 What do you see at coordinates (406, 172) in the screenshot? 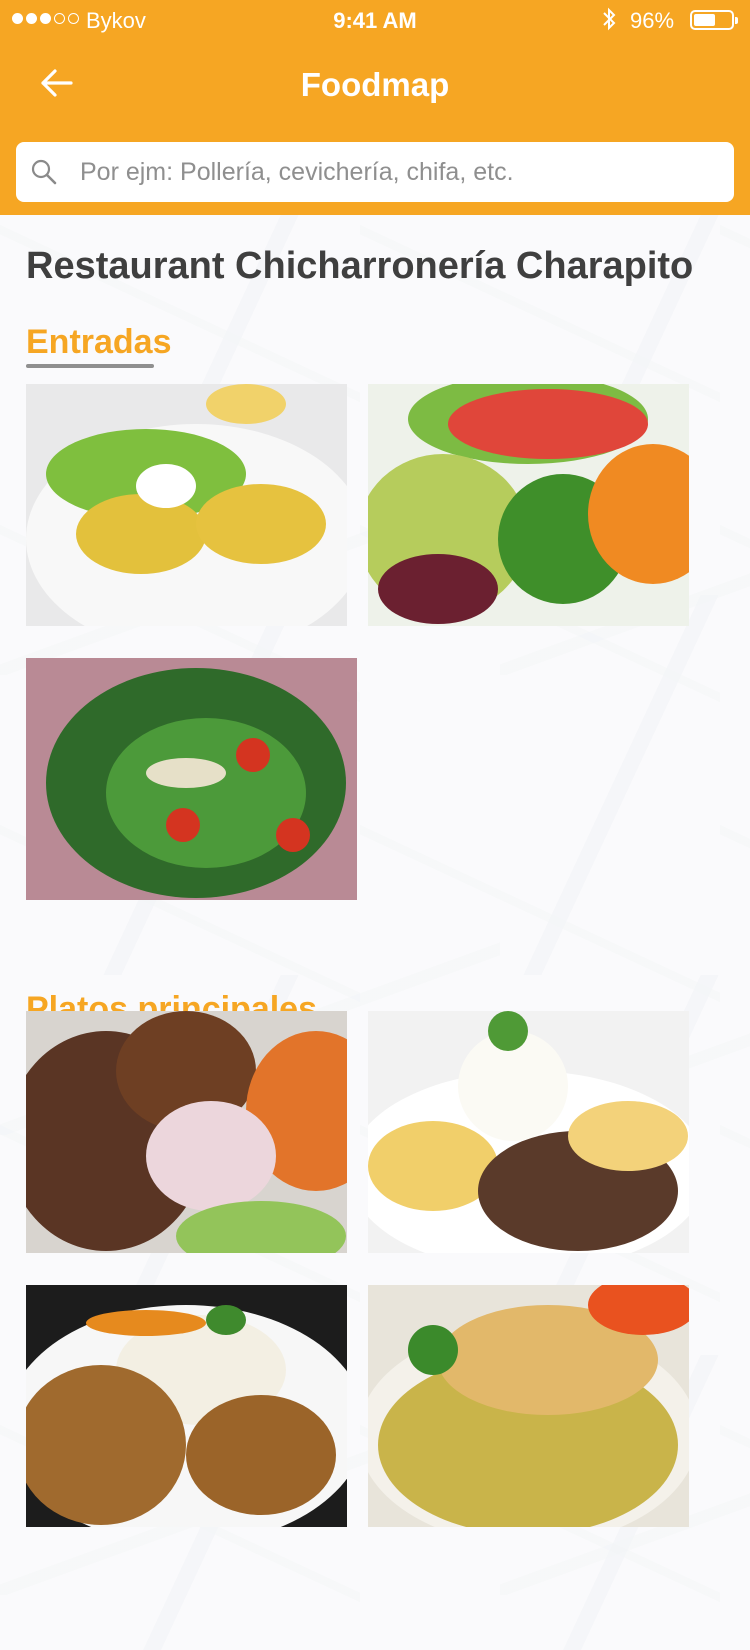
I see `search-input` at bounding box center [406, 172].